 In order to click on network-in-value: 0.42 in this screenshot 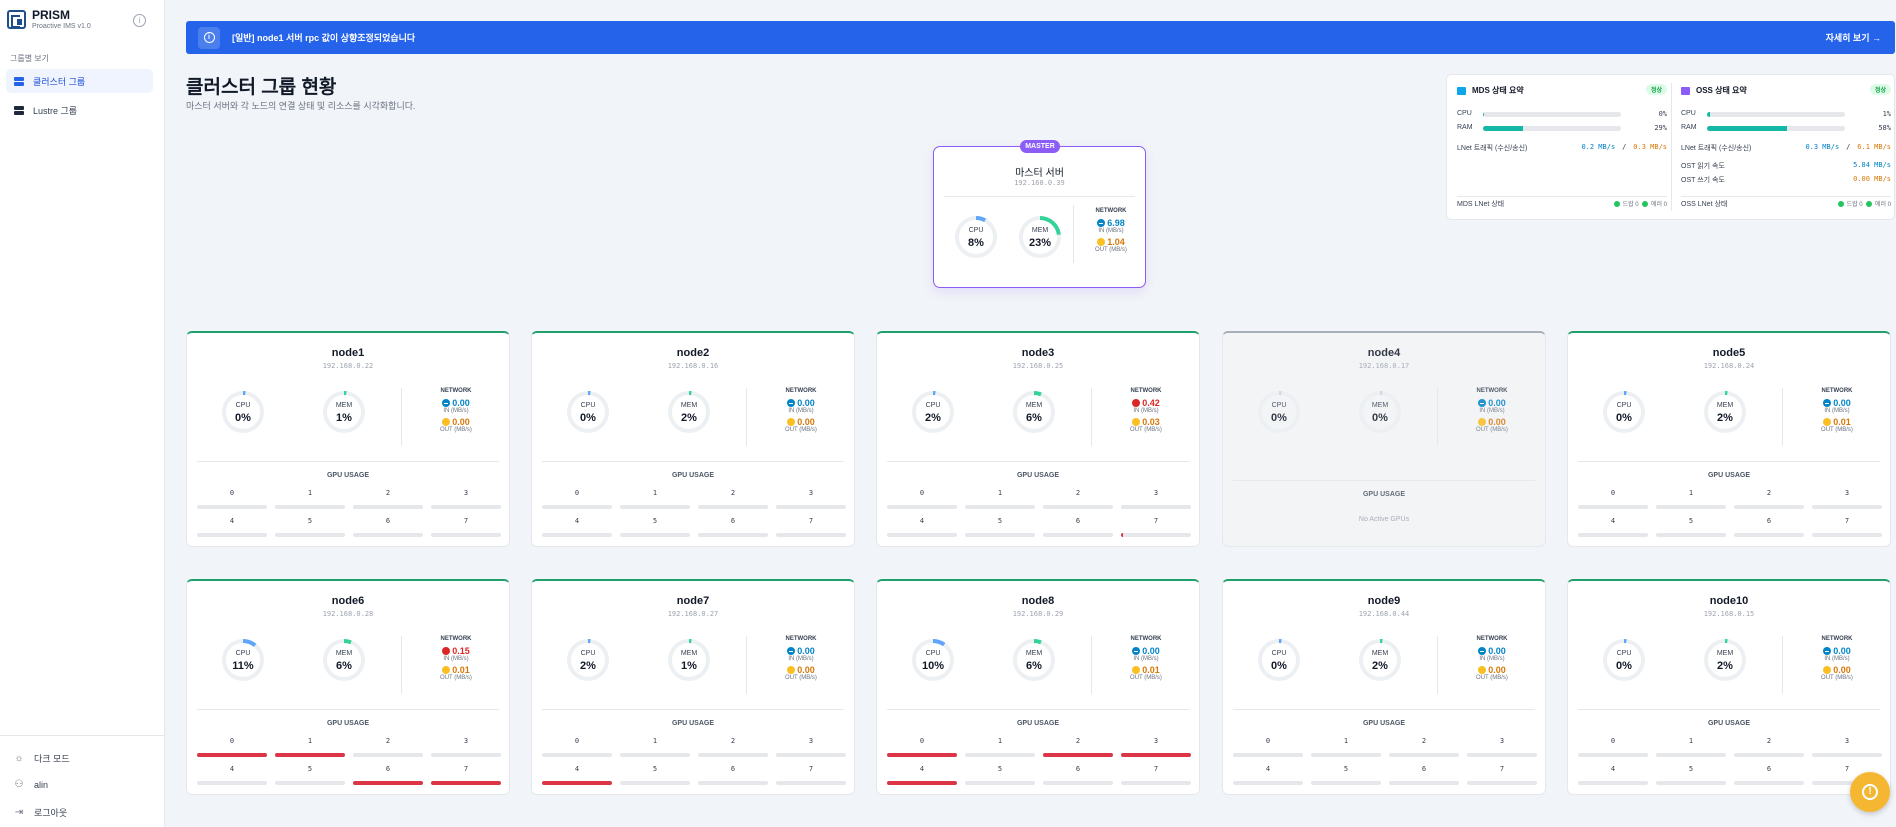, I will do `click(1151, 403)`.